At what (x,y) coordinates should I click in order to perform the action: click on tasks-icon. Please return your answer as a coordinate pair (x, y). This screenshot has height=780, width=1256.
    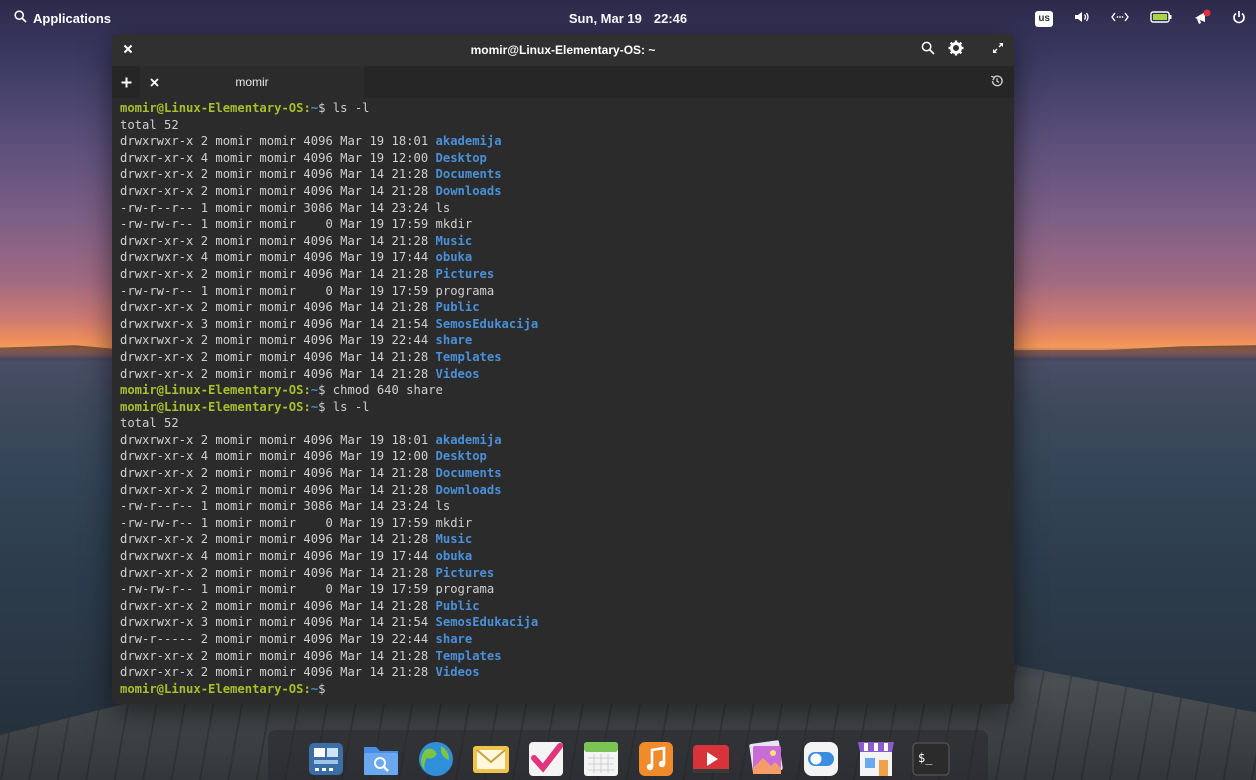
    Looking at the image, I should click on (546, 761).